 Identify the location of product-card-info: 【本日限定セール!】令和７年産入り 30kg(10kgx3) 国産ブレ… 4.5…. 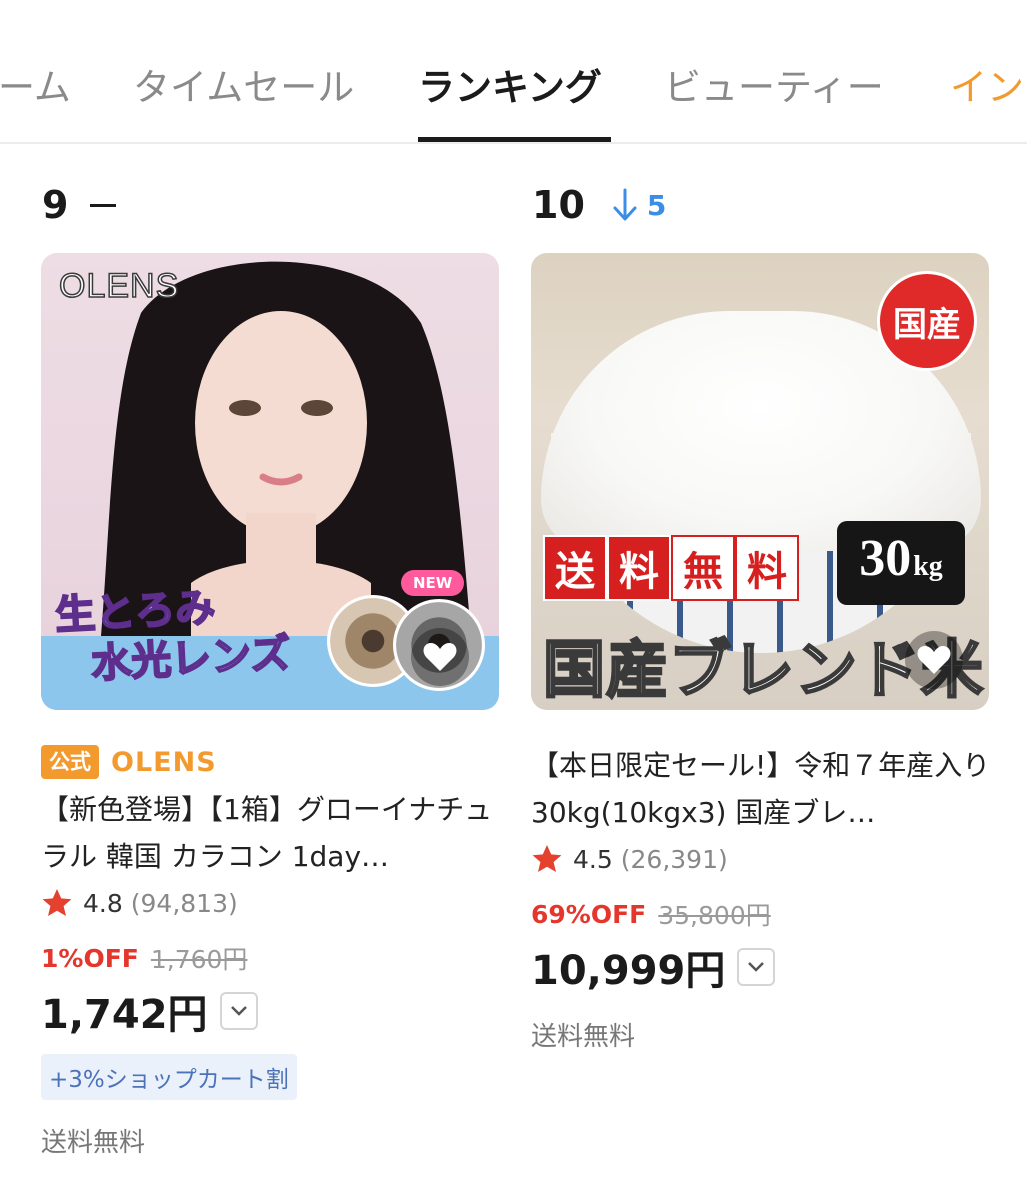
(761, 897).